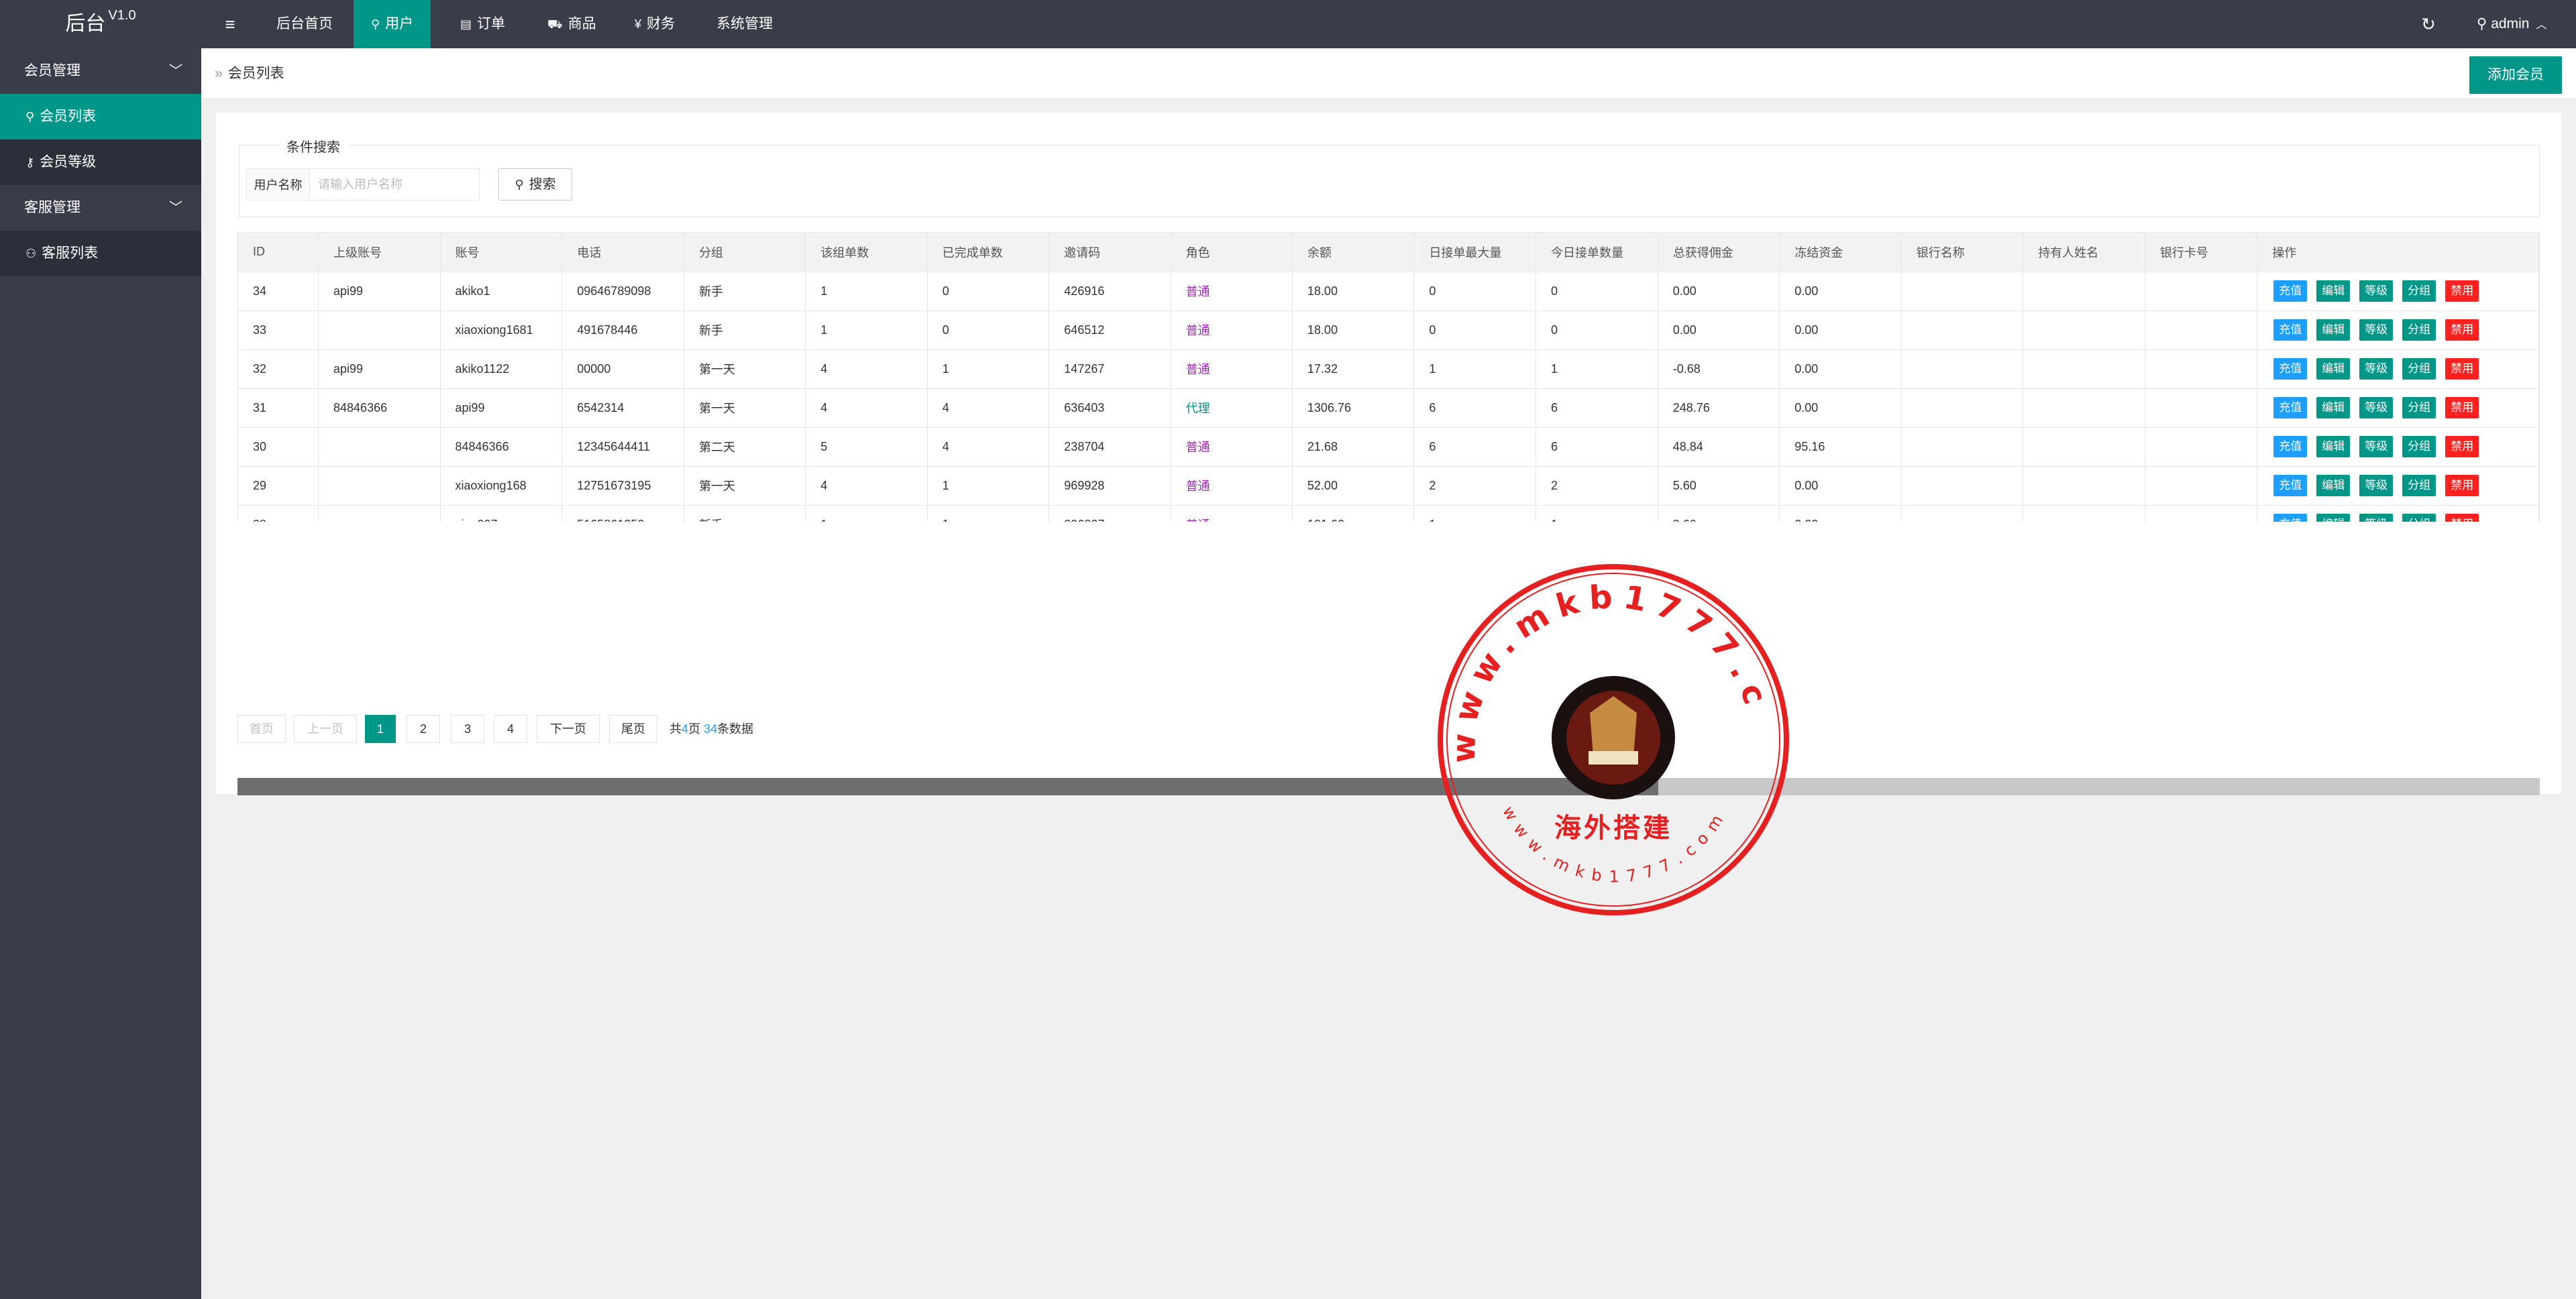  Describe the element at coordinates (175, 71) in the screenshot. I see `chevron-down-icon: ﹀` at that location.